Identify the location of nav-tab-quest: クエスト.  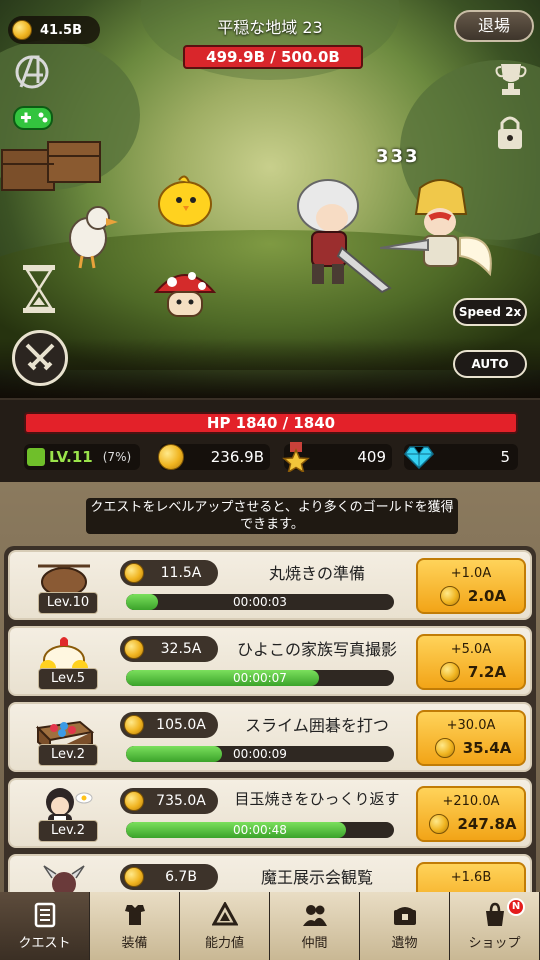
(45, 926).